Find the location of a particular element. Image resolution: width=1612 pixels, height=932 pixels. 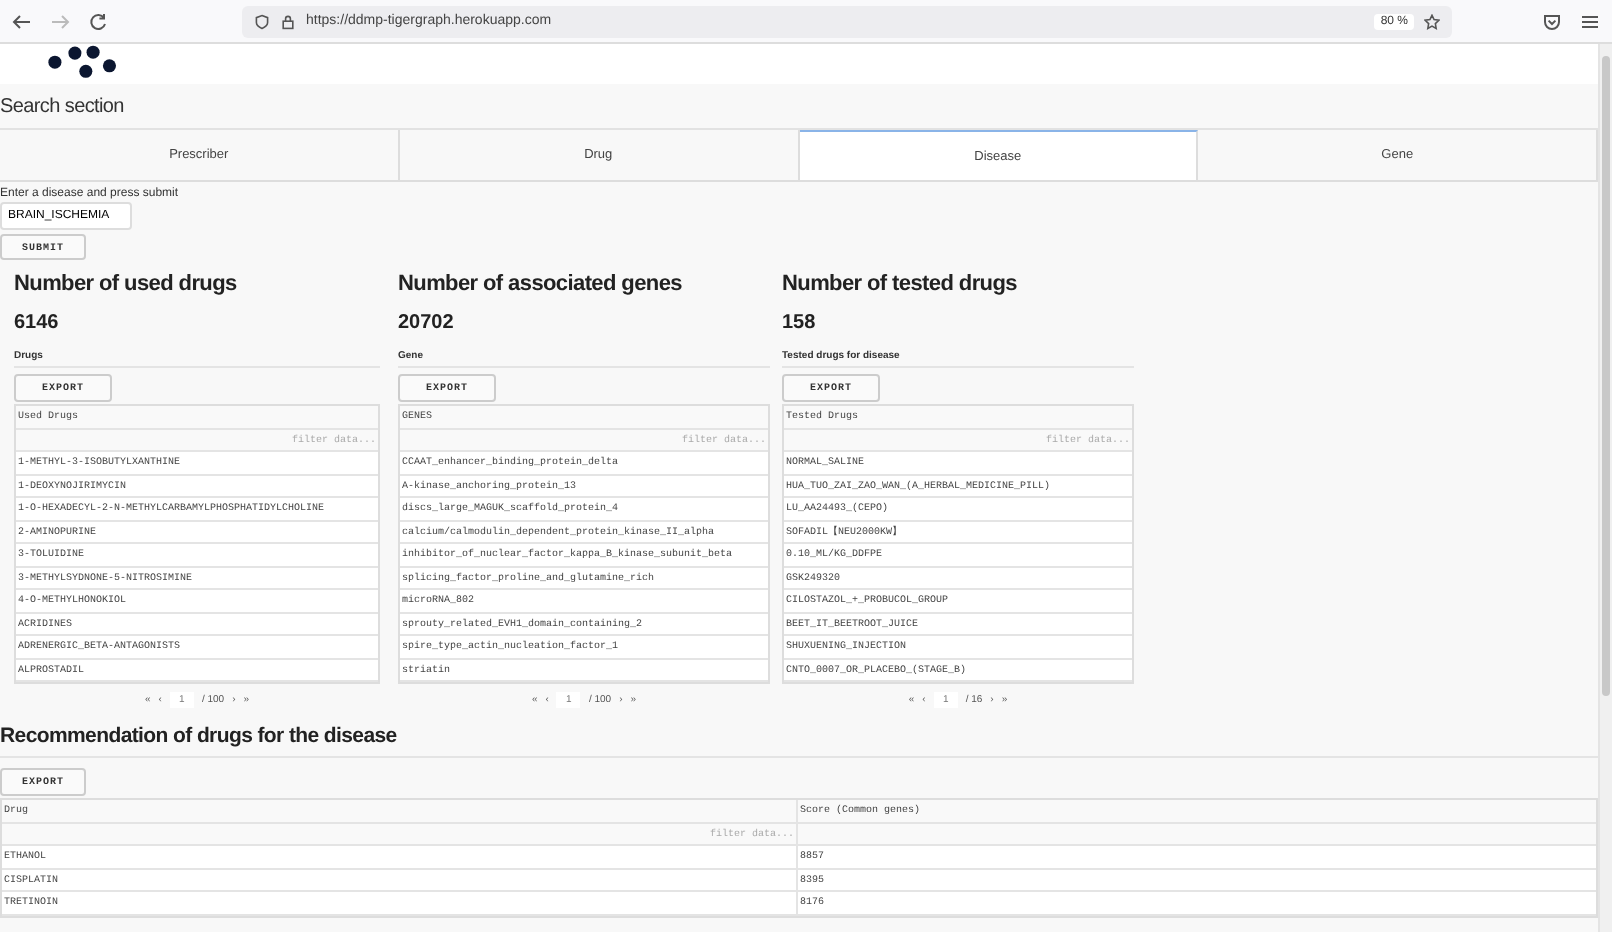

lock-icon is located at coordinates (288, 21).